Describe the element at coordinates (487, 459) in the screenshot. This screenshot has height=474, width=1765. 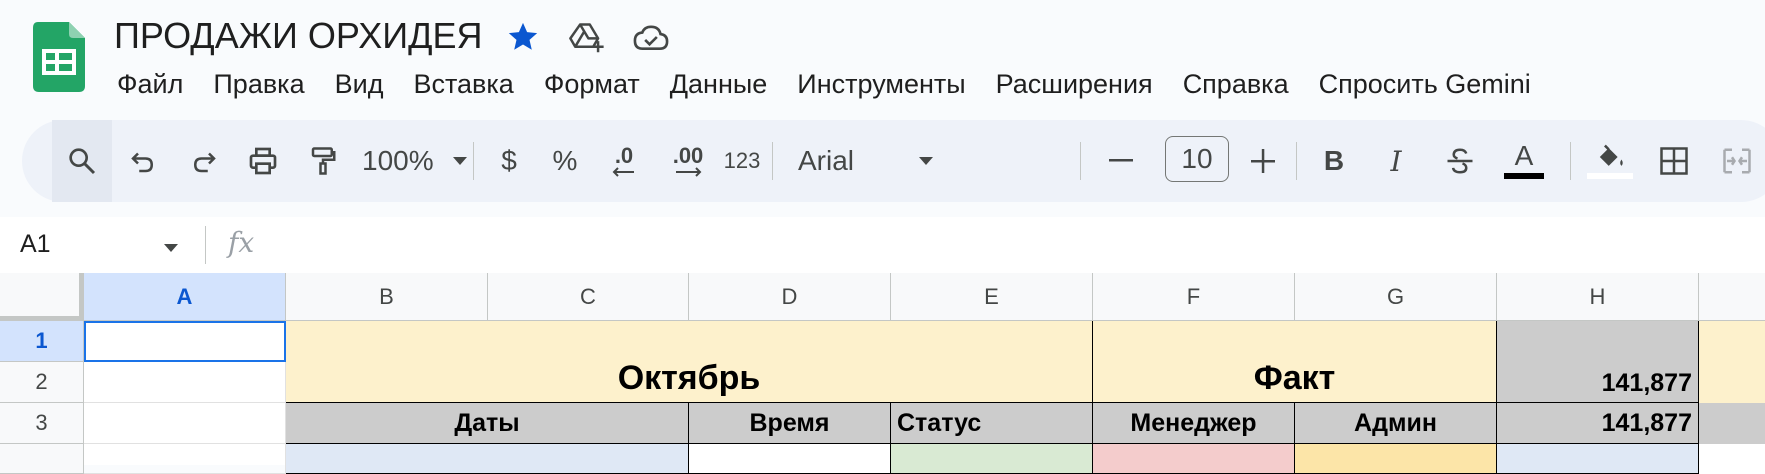
I see `cell-b4` at that location.